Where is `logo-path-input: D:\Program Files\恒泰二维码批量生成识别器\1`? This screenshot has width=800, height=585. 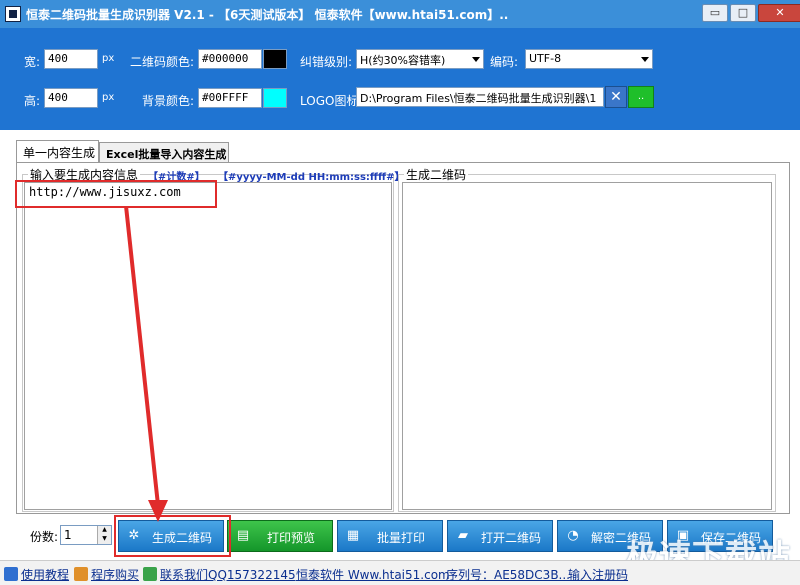 logo-path-input: D:\Program Files\恒泰二维码批量生成识别器\1 is located at coordinates (480, 97).